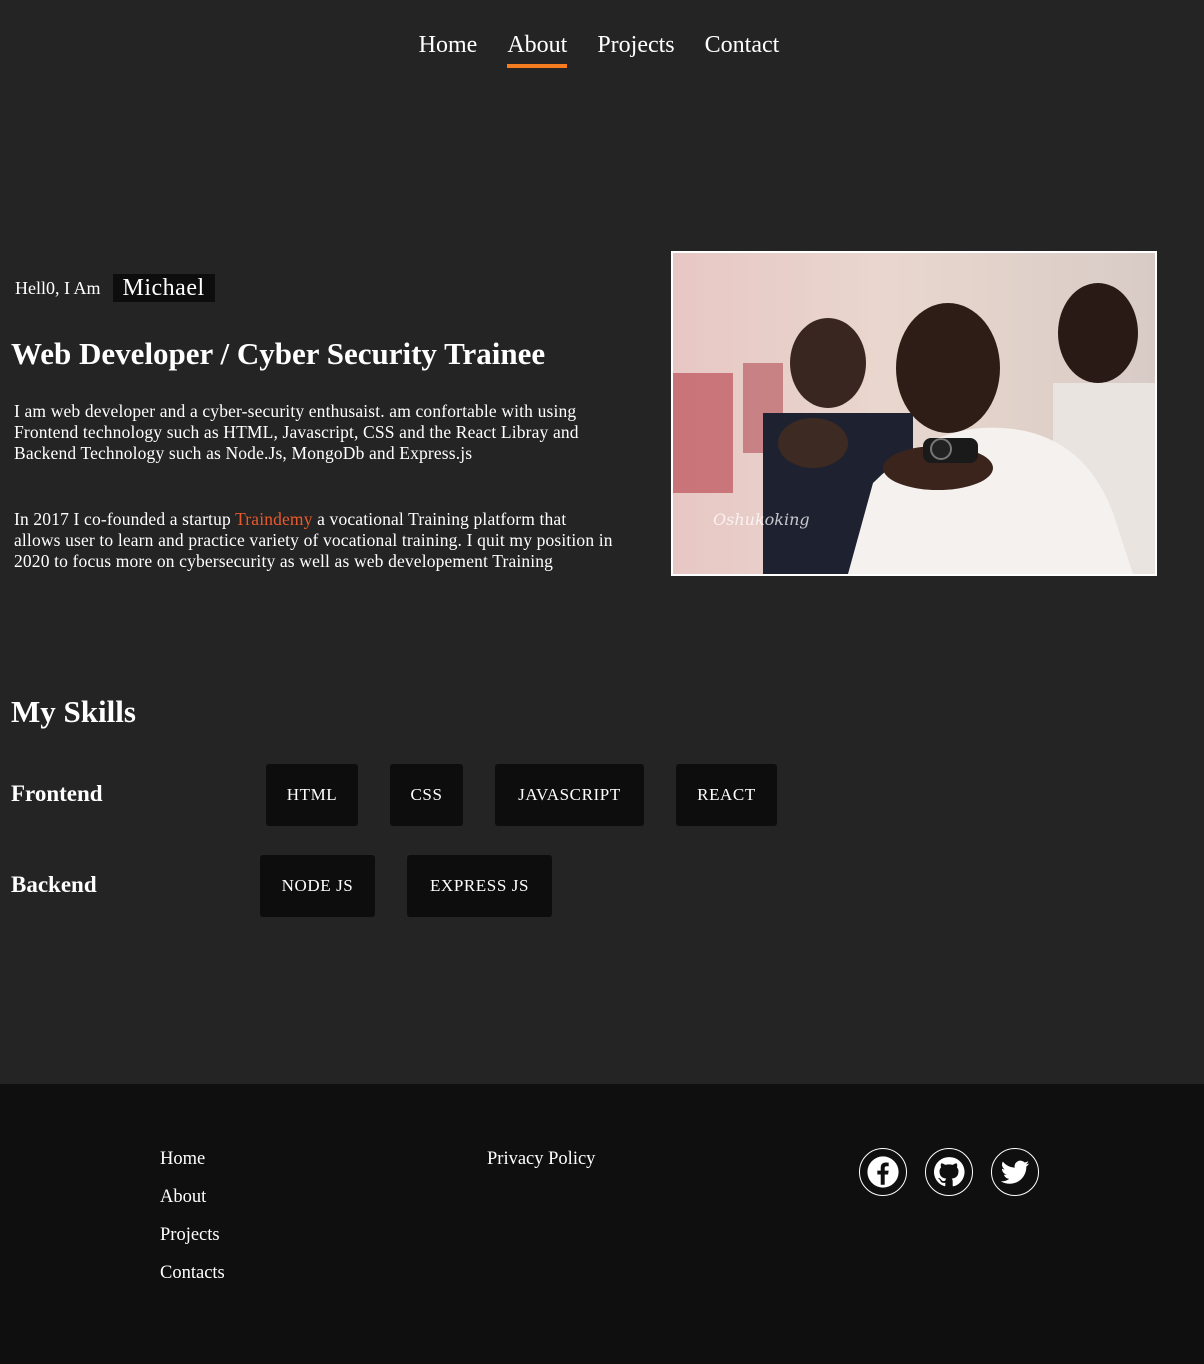  I want to click on footer-link-about: About, so click(192, 1203).